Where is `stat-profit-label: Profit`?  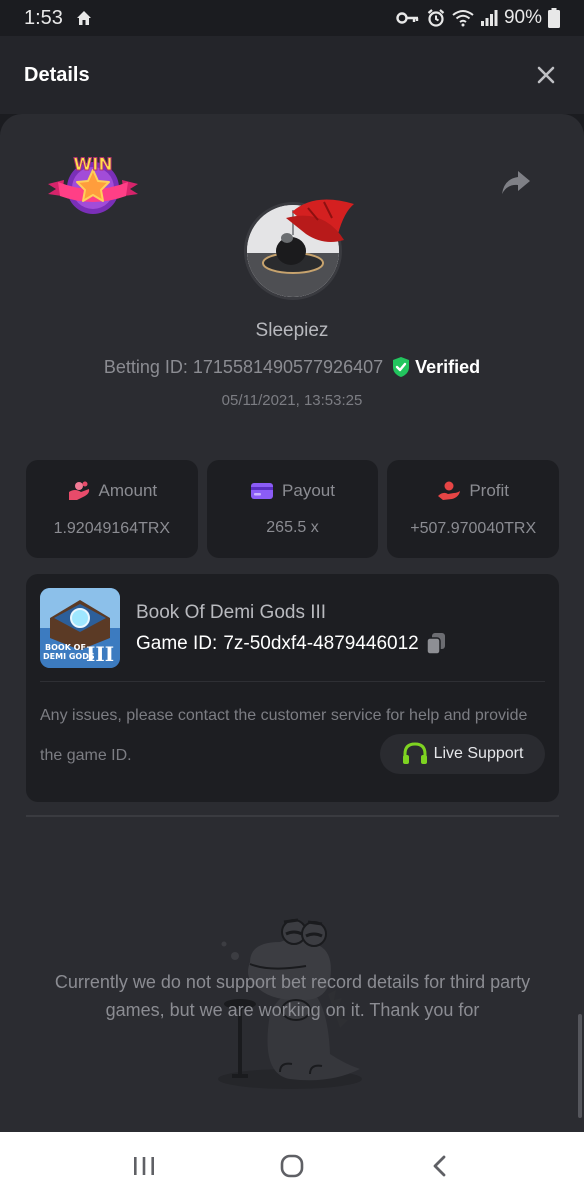
stat-profit-label: Profit is located at coordinates (489, 490).